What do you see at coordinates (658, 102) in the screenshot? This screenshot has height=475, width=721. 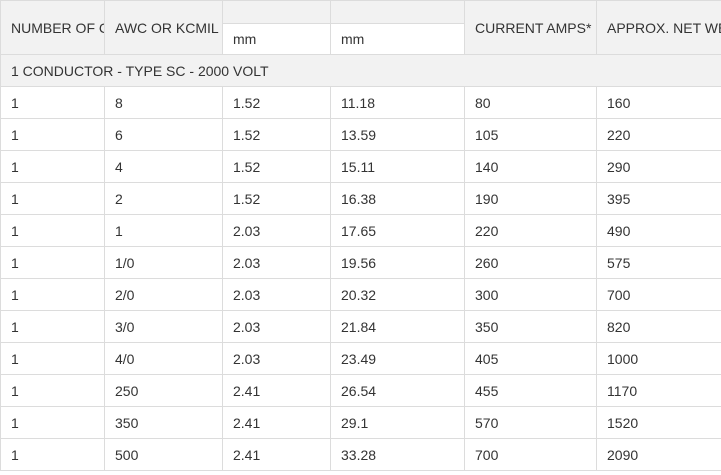 I see `cell-approx-weight: 160` at bounding box center [658, 102].